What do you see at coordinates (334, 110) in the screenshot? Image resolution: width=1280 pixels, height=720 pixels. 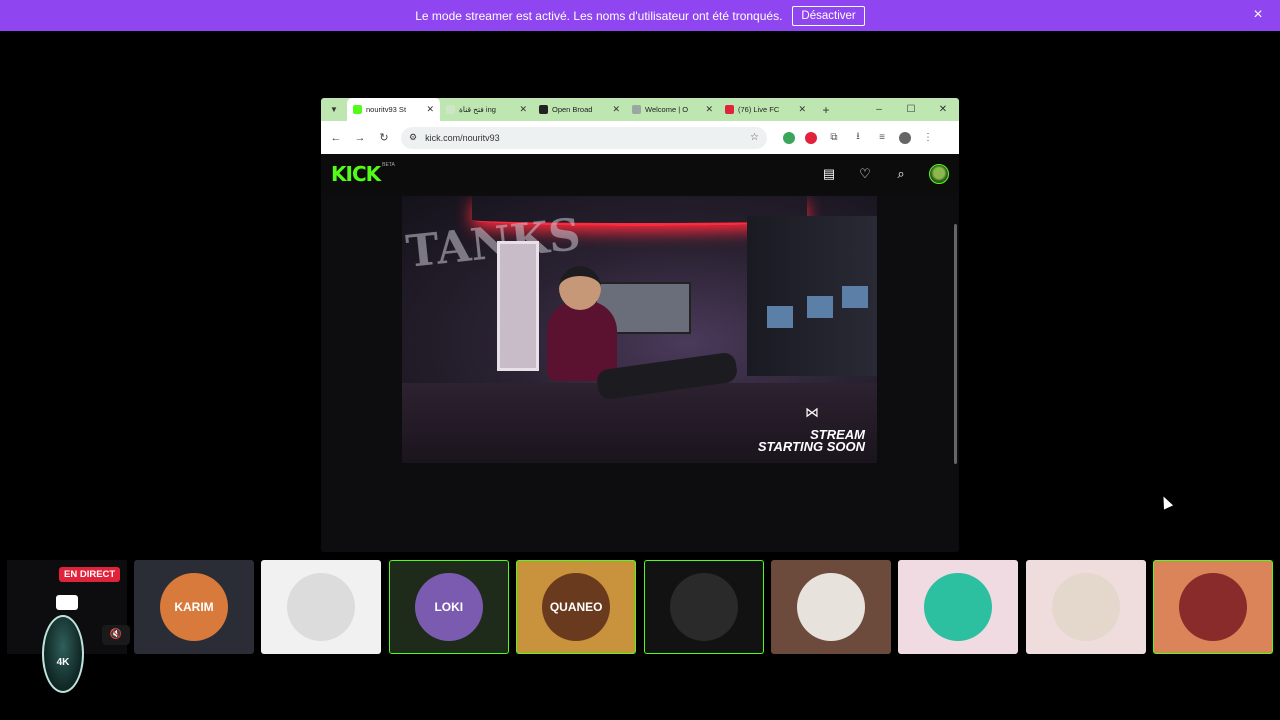 I see `tab-search-icon: ▼` at bounding box center [334, 110].